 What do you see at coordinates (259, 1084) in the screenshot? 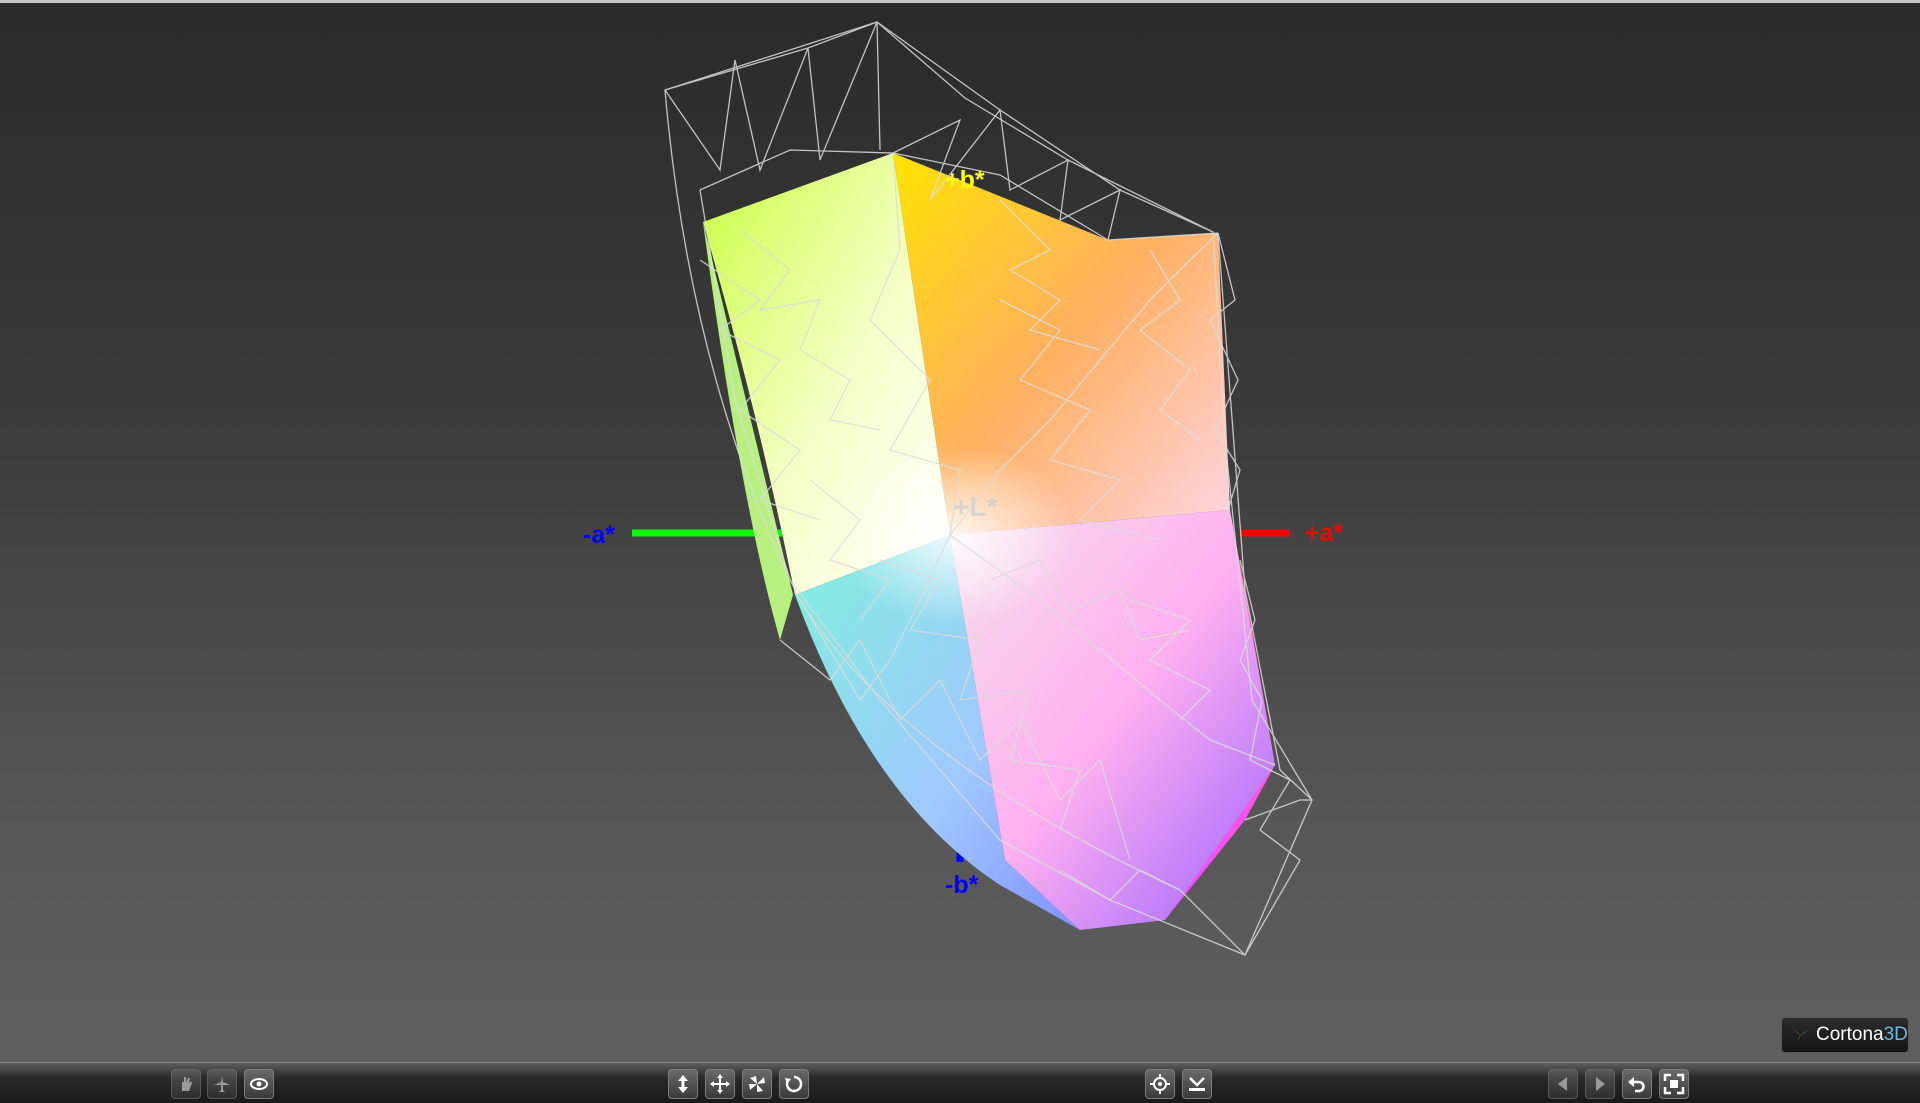
I see `eye-icon` at bounding box center [259, 1084].